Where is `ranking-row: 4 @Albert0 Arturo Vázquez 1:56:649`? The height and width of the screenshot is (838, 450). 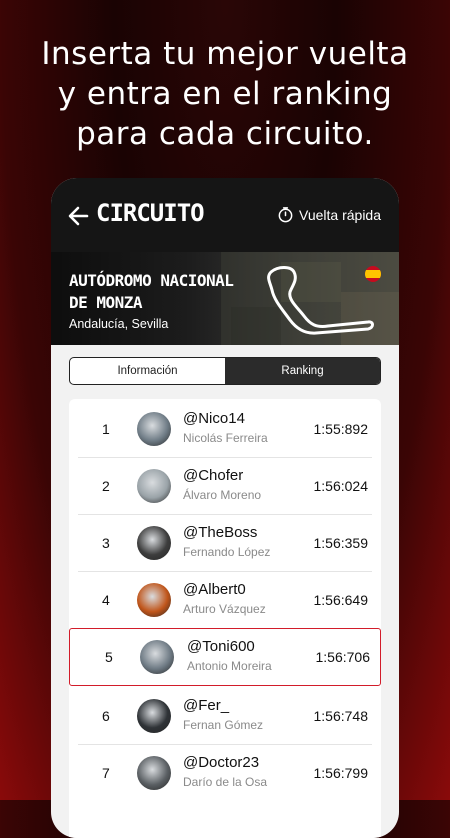 ranking-row: 4 @Albert0 Arturo Vázquez 1:56:649 is located at coordinates (225, 600).